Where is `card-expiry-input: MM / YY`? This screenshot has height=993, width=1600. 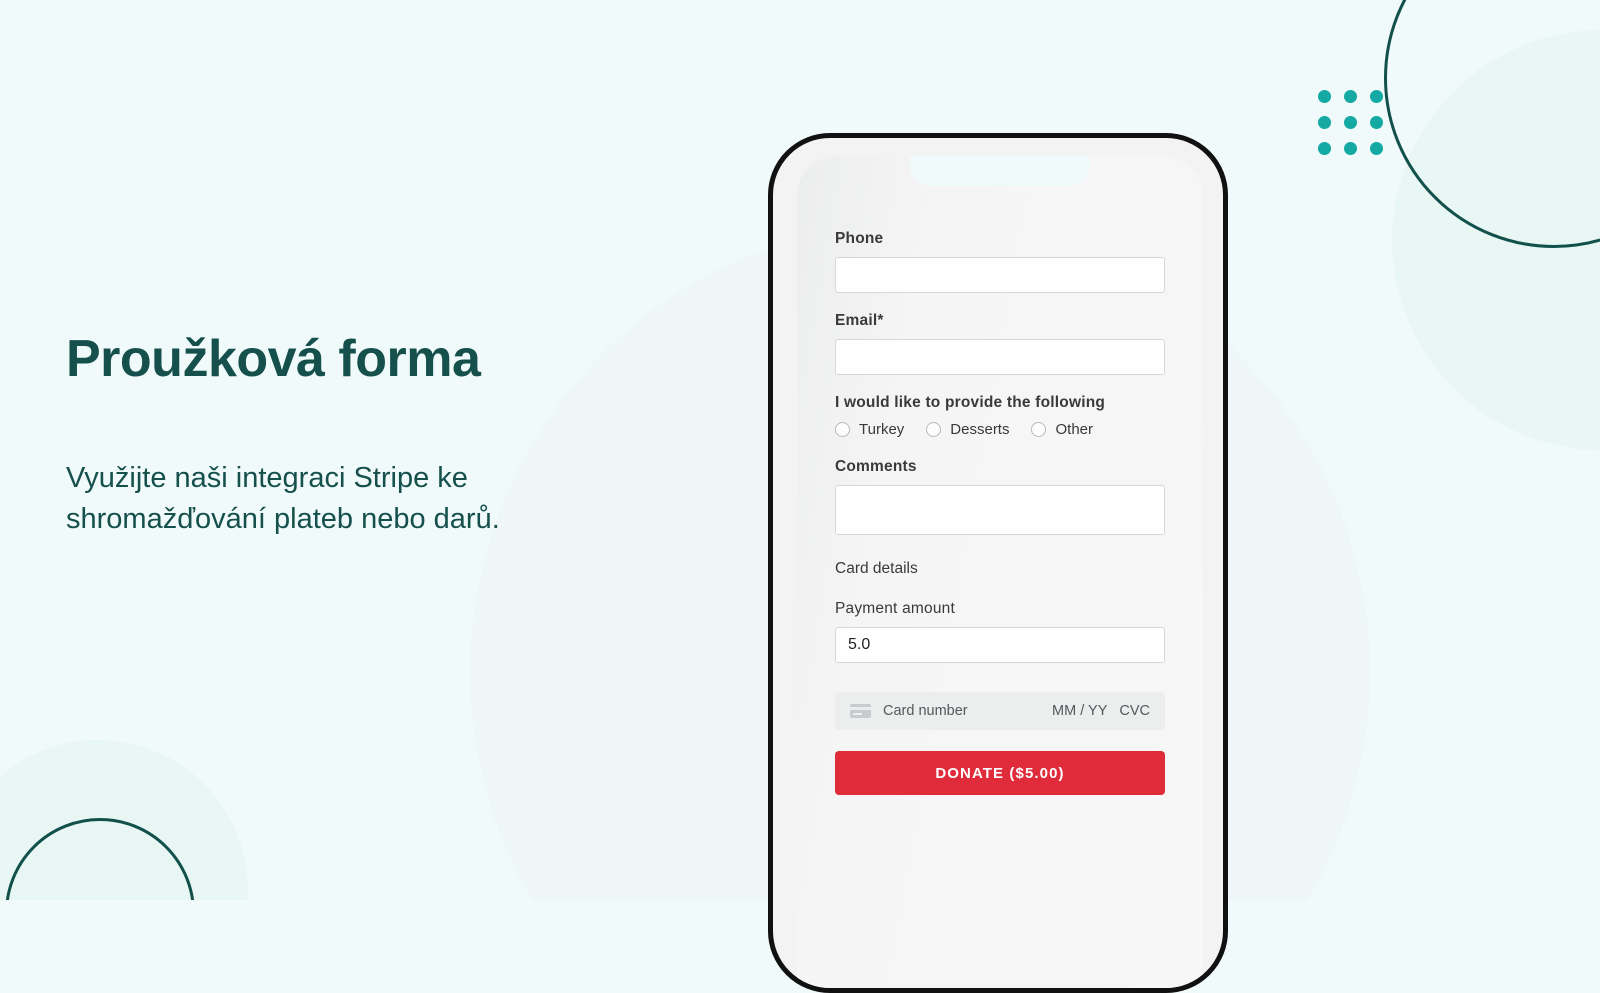 card-expiry-input: MM / YY is located at coordinates (1079, 711).